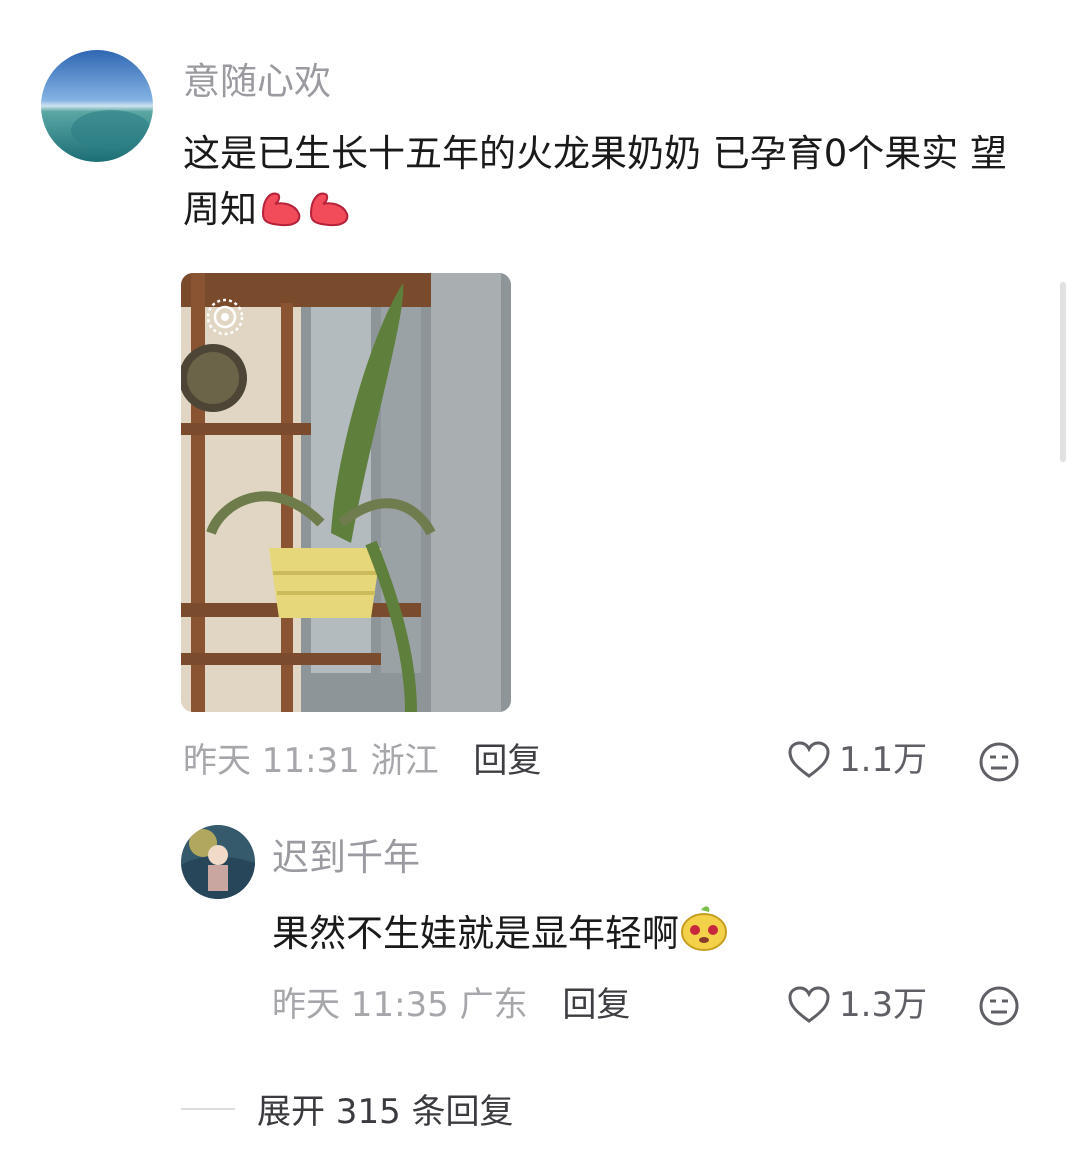 This screenshot has width=1079, height=1151. What do you see at coordinates (475, 933) in the screenshot?
I see `reply-text-body: 果然不生娃就是显年轻啊` at bounding box center [475, 933].